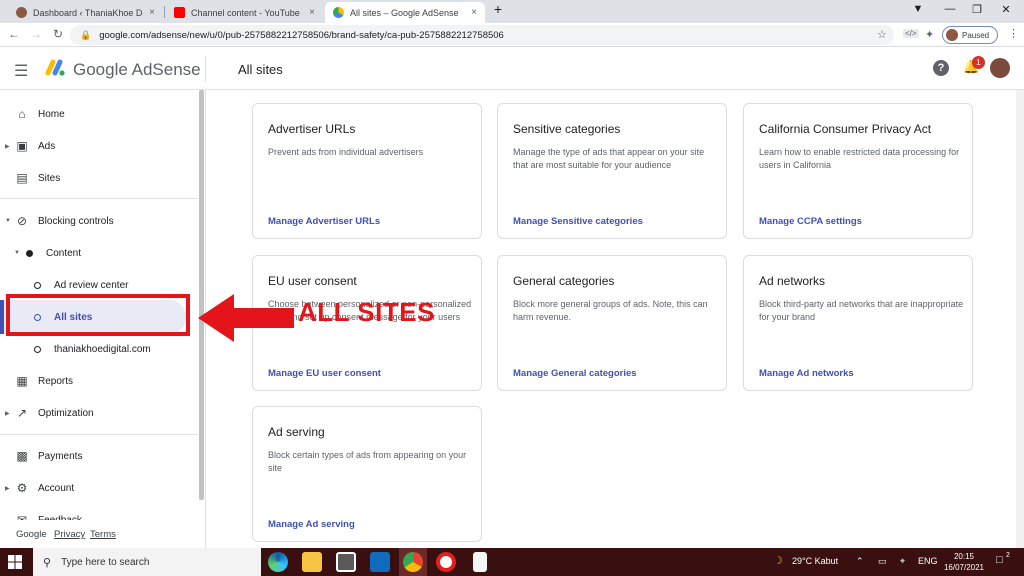  I want to click on card-title: General categories, so click(564, 281).